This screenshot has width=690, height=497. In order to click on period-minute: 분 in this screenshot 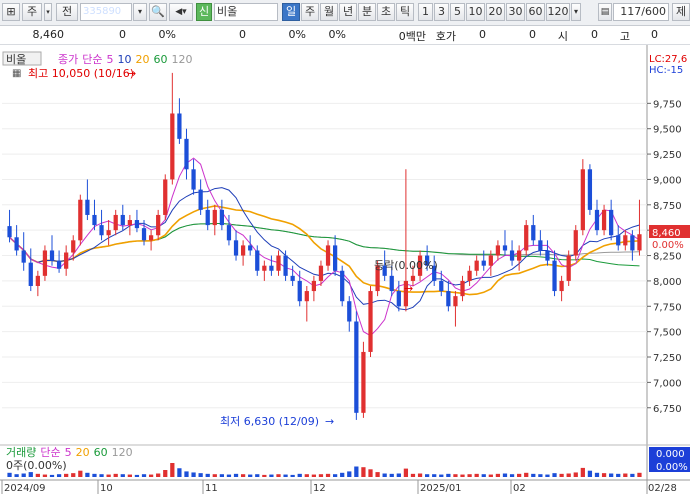, I will do `click(367, 12)`.